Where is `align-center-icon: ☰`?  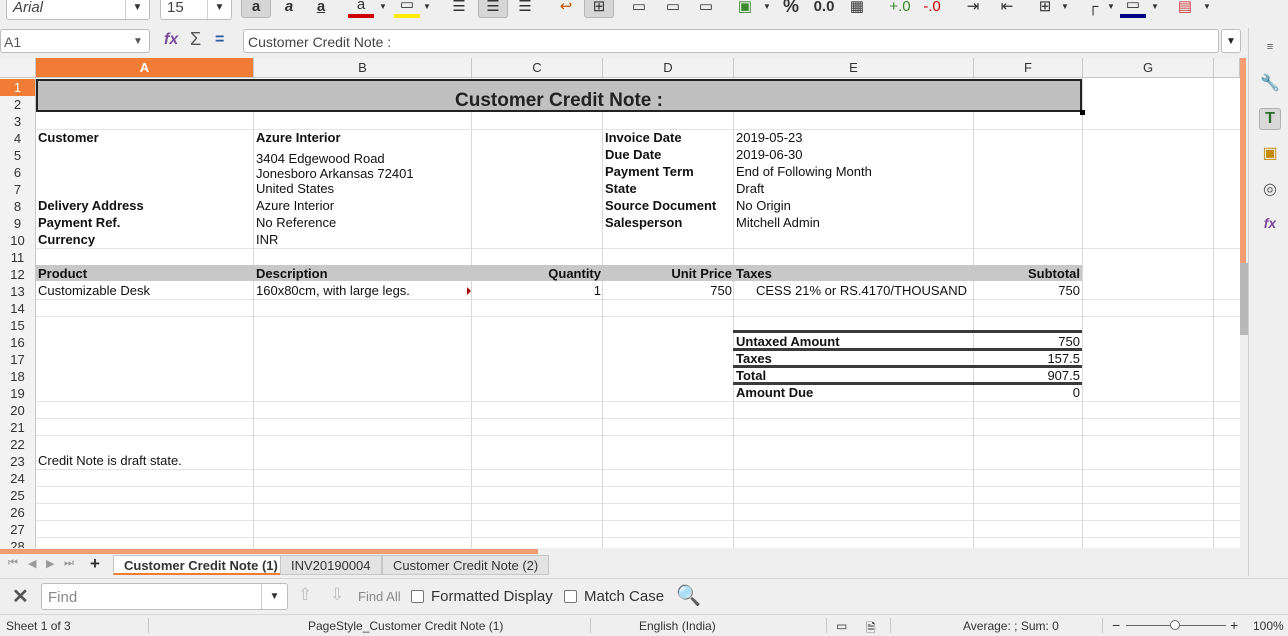 align-center-icon: ☰ is located at coordinates (493, 9).